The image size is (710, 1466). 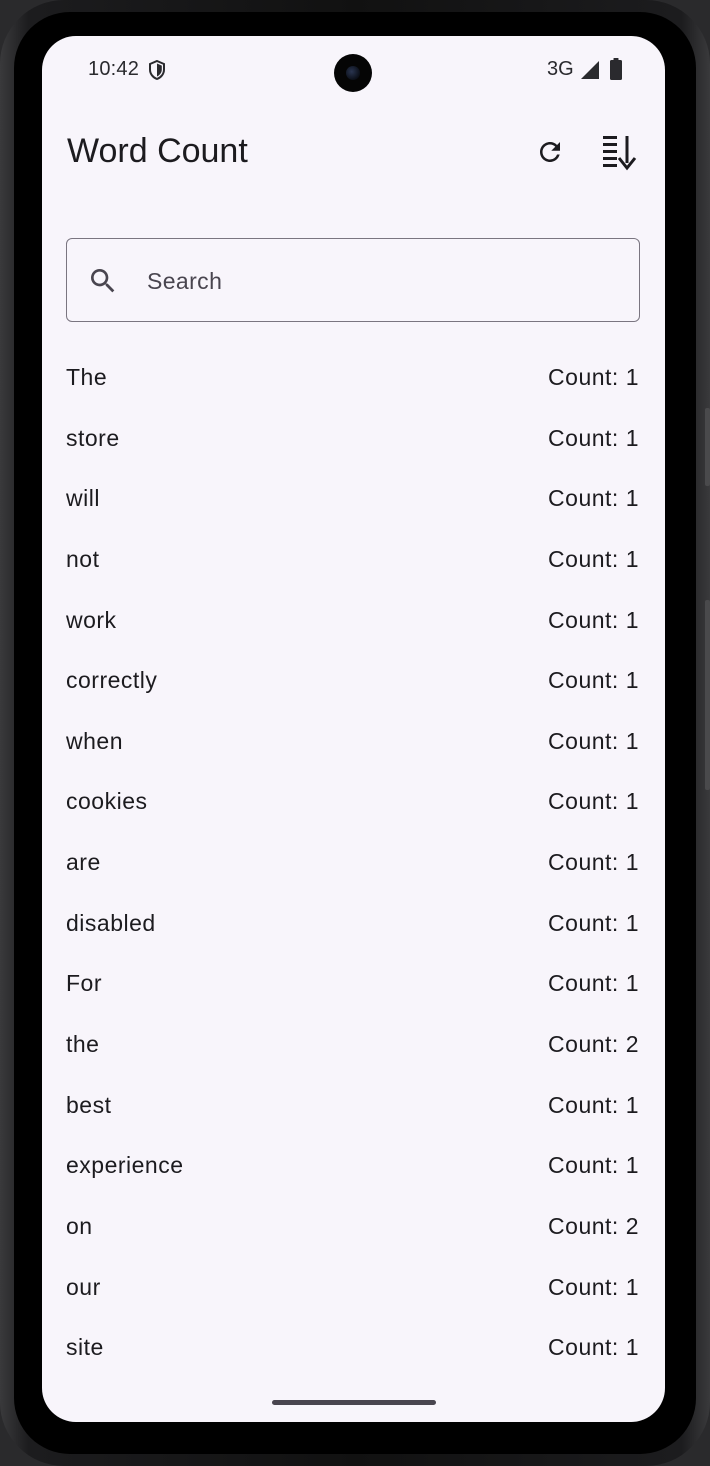 I want to click on power-button, so click(x=707, y=447).